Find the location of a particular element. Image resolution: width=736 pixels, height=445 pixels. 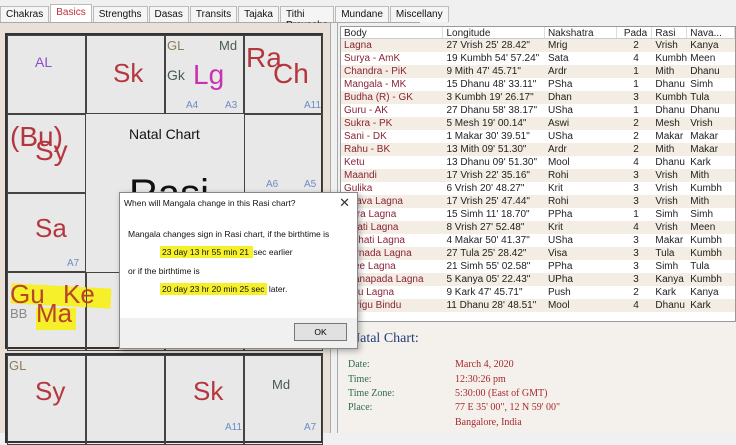

close-icon: ✕ is located at coordinates (344, 203).